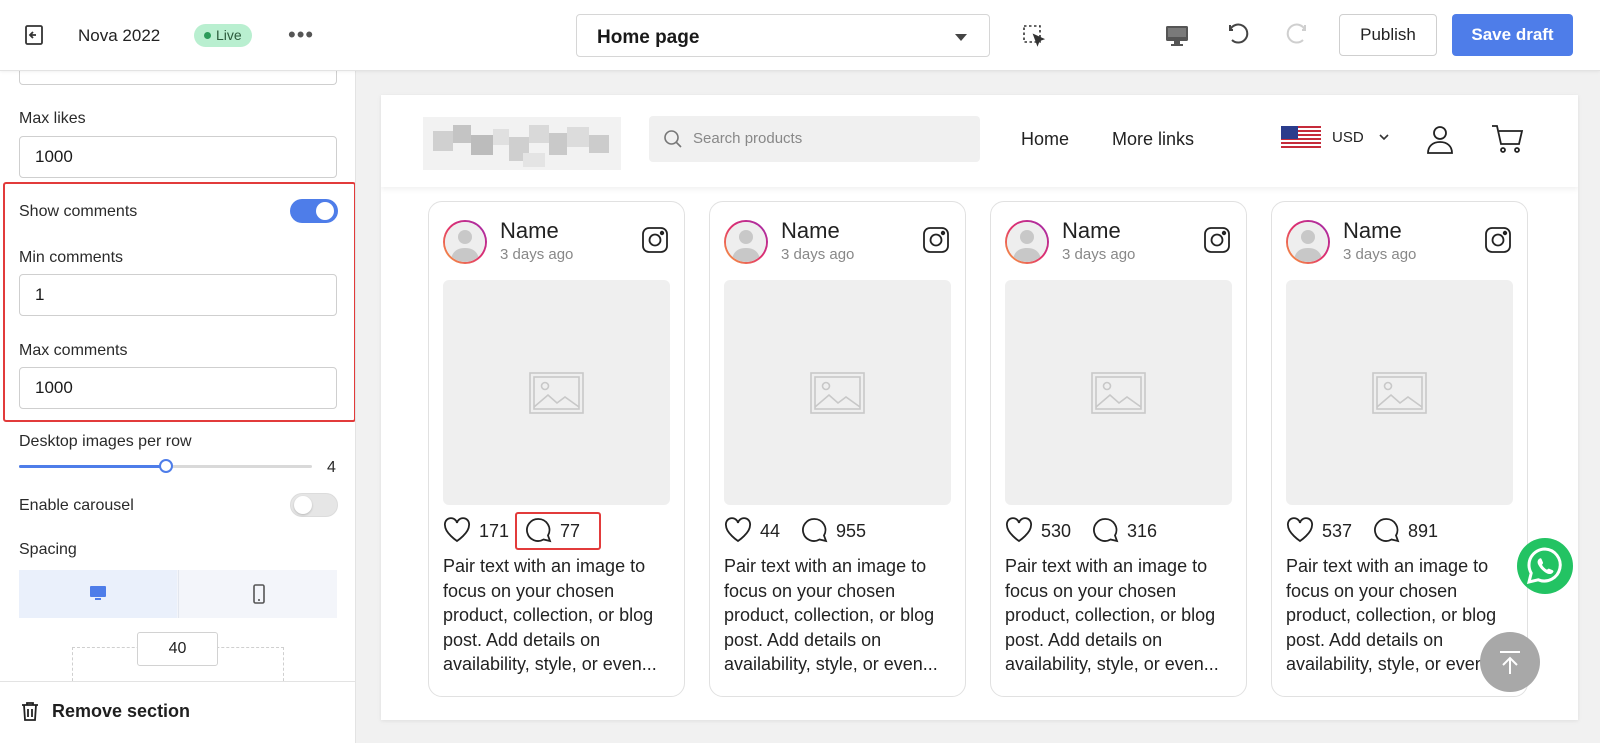 The image size is (1600, 743). What do you see at coordinates (1297, 36) in the screenshot?
I see `redo-icon` at bounding box center [1297, 36].